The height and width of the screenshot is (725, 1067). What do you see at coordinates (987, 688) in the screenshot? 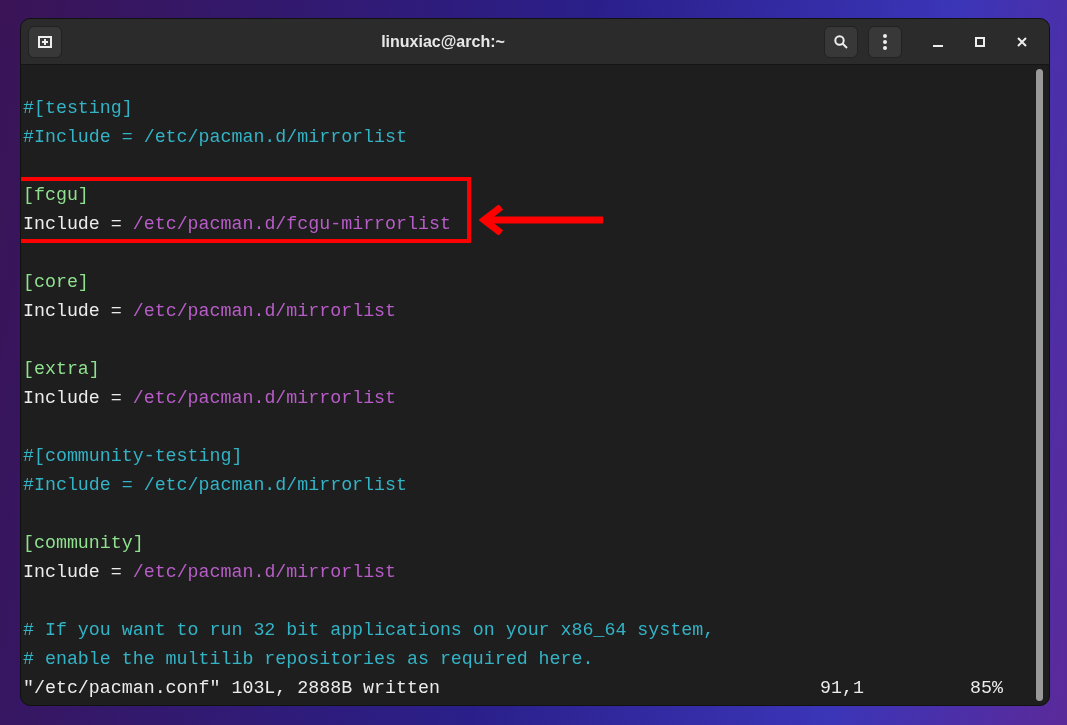
I see `scroll-percent: 85%` at bounding box center [987, 688].